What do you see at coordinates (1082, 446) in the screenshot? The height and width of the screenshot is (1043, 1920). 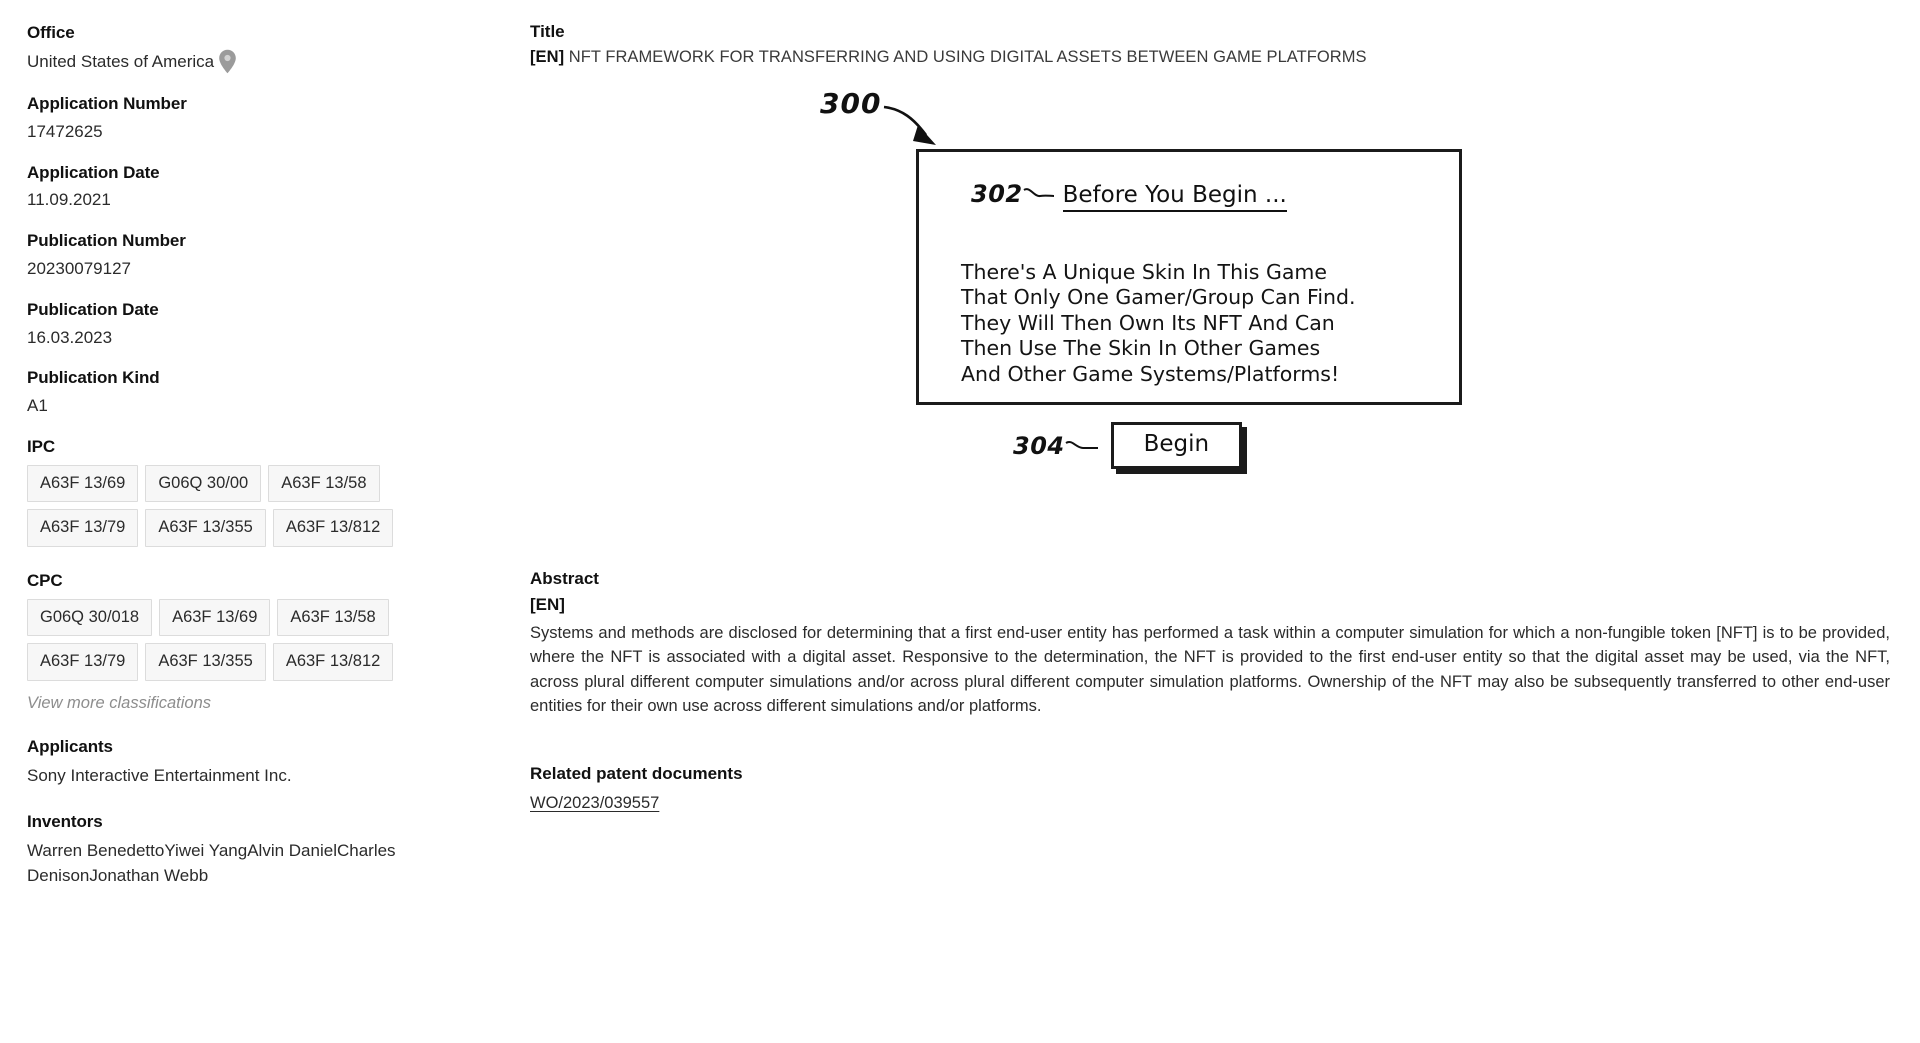 I see `figure-leader-squiggle-2-icon` at bounding box center [1082, 446].